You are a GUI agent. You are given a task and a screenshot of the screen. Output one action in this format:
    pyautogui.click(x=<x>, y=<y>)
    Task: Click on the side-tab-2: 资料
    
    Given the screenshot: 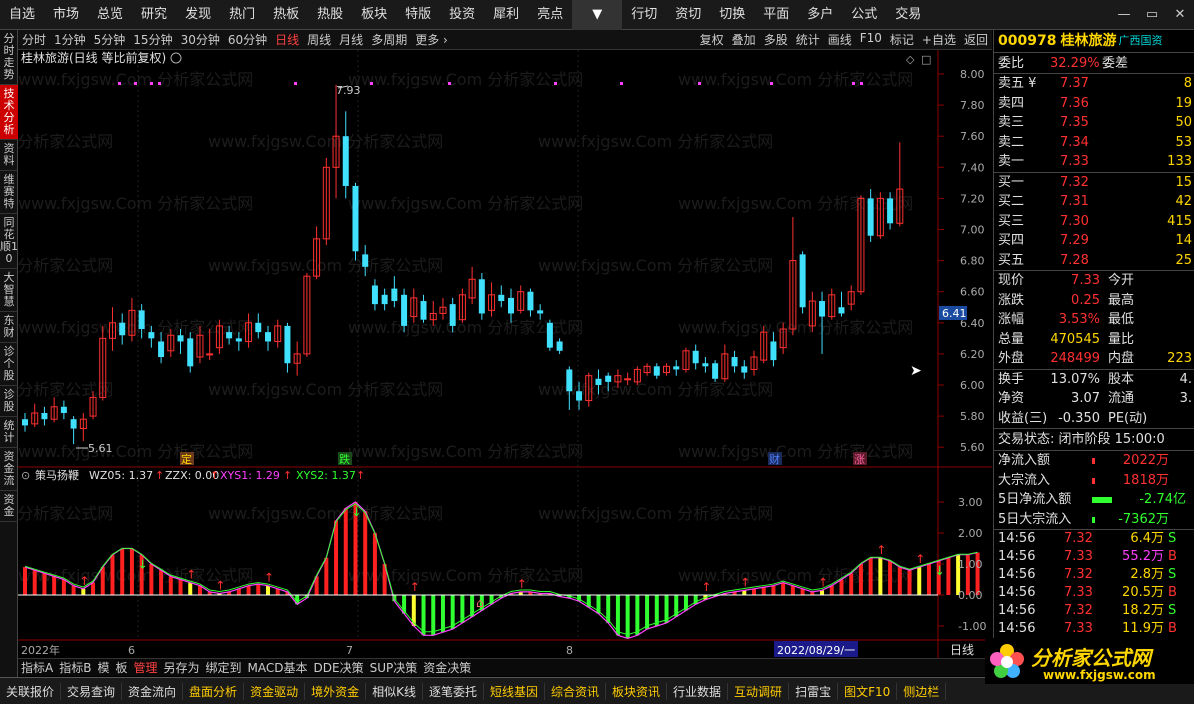 What is the action you would take?
    pyautogui.click(x=9, y=155)
    